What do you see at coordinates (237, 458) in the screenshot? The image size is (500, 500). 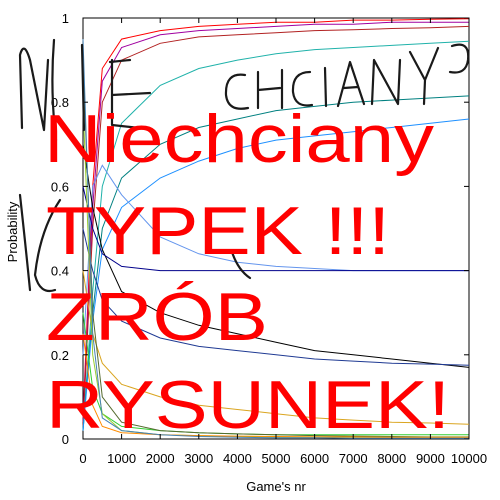 I see `x-tick-label: 4000` at bounding box center [237, 458].